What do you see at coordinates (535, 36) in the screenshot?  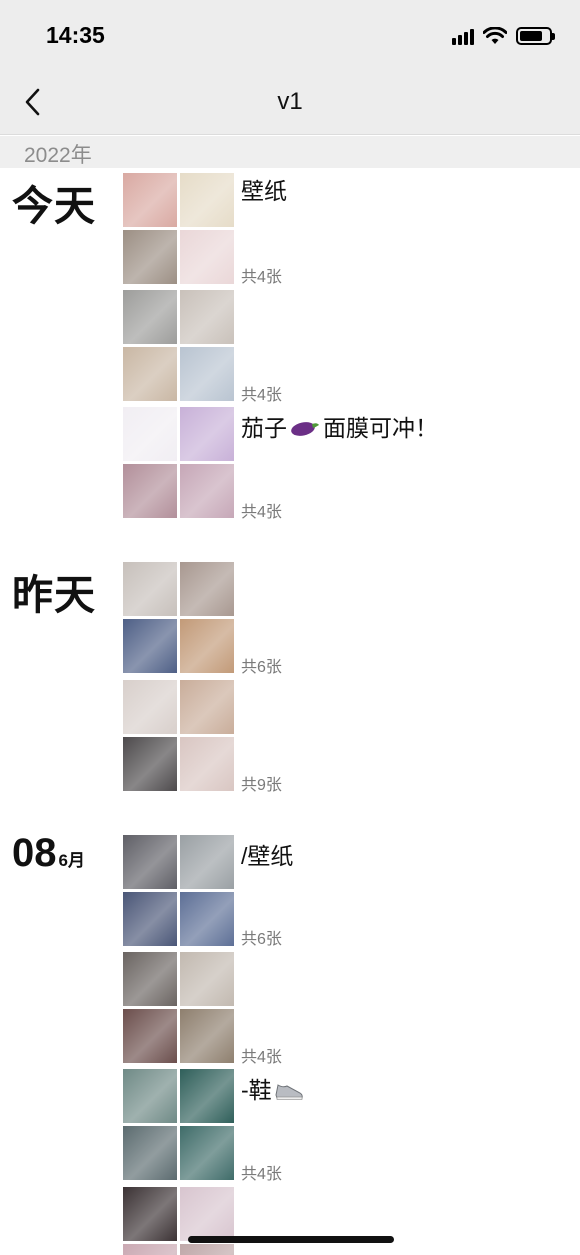 I see `battery-icon` at bounding box center [535, 36].